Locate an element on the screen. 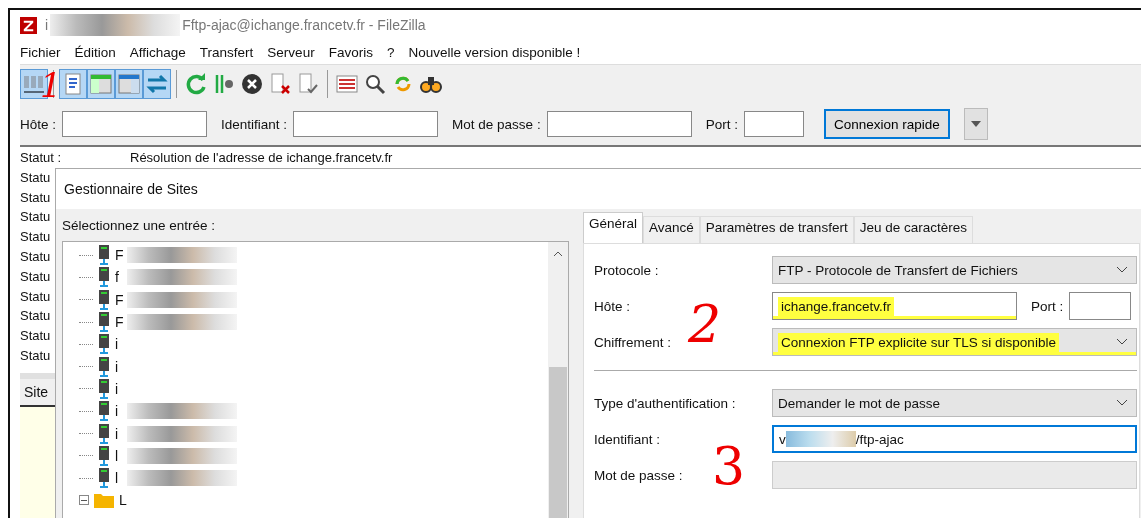 The width and height of the screenshot is (1141, 518). tab: Général is located at coordinates (613, 227).